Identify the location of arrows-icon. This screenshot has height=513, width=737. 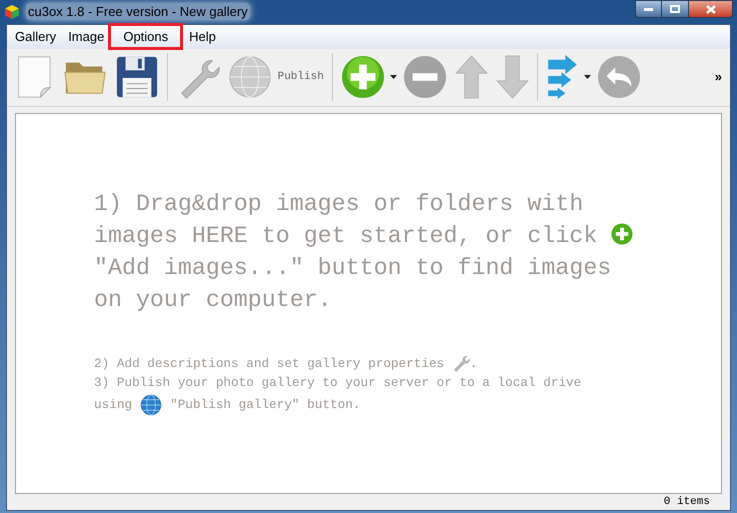
(562, 77).